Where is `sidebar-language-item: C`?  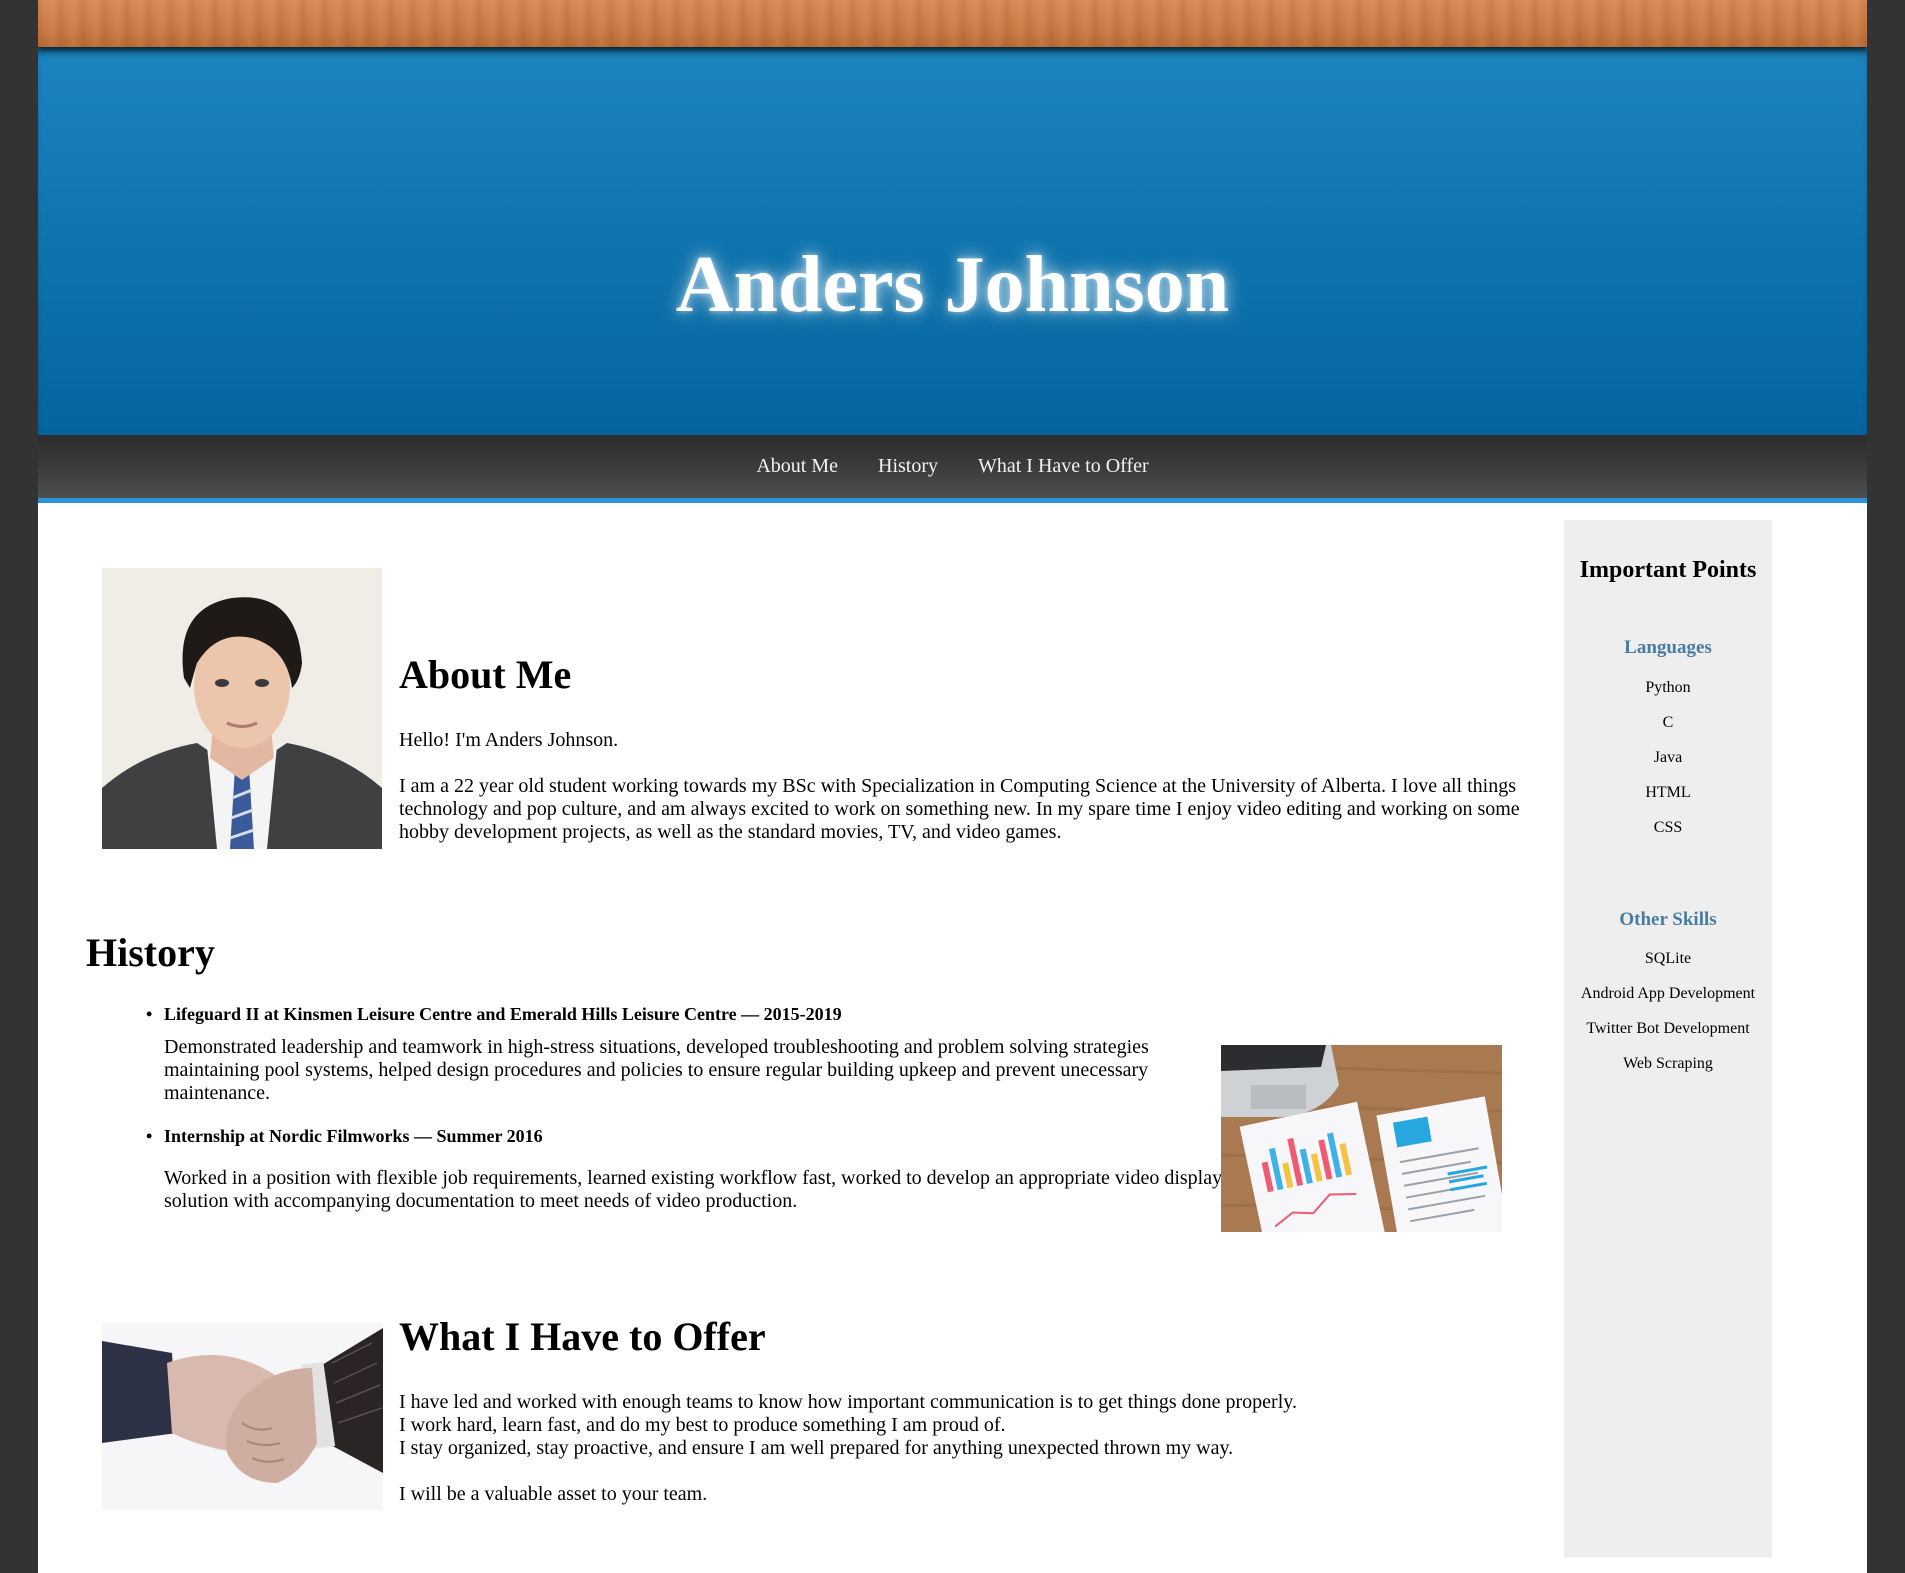 sidebar-language-item: C is located at coordinates (1668, 722).